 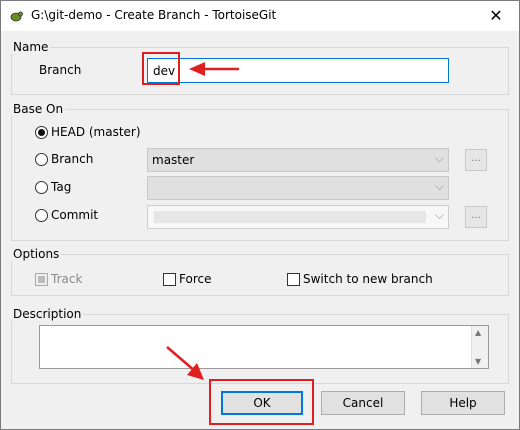 I want to click on arrow-to-ok, so click(x=185, y=363).